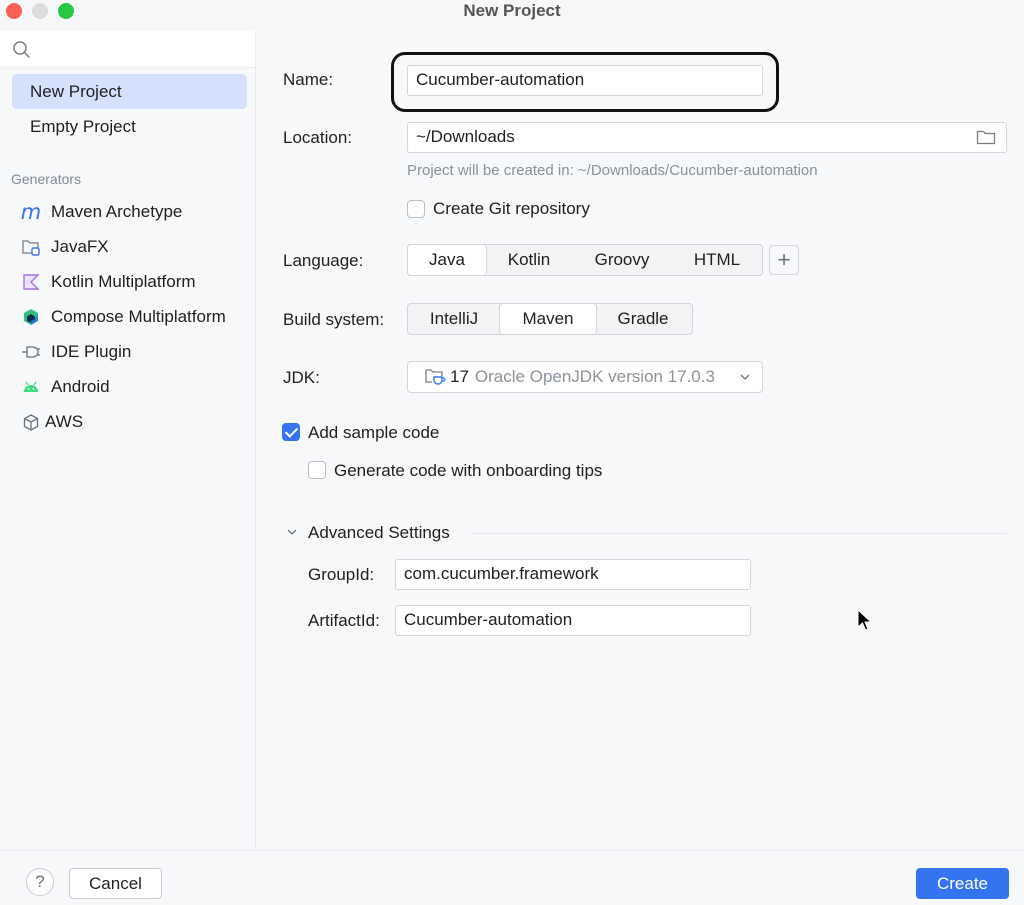 The image size is (1024, 905). What do you see at coordinates (962, 883) in the screenshot?
I see `create-button: Create` at bounding box center [962, 883].